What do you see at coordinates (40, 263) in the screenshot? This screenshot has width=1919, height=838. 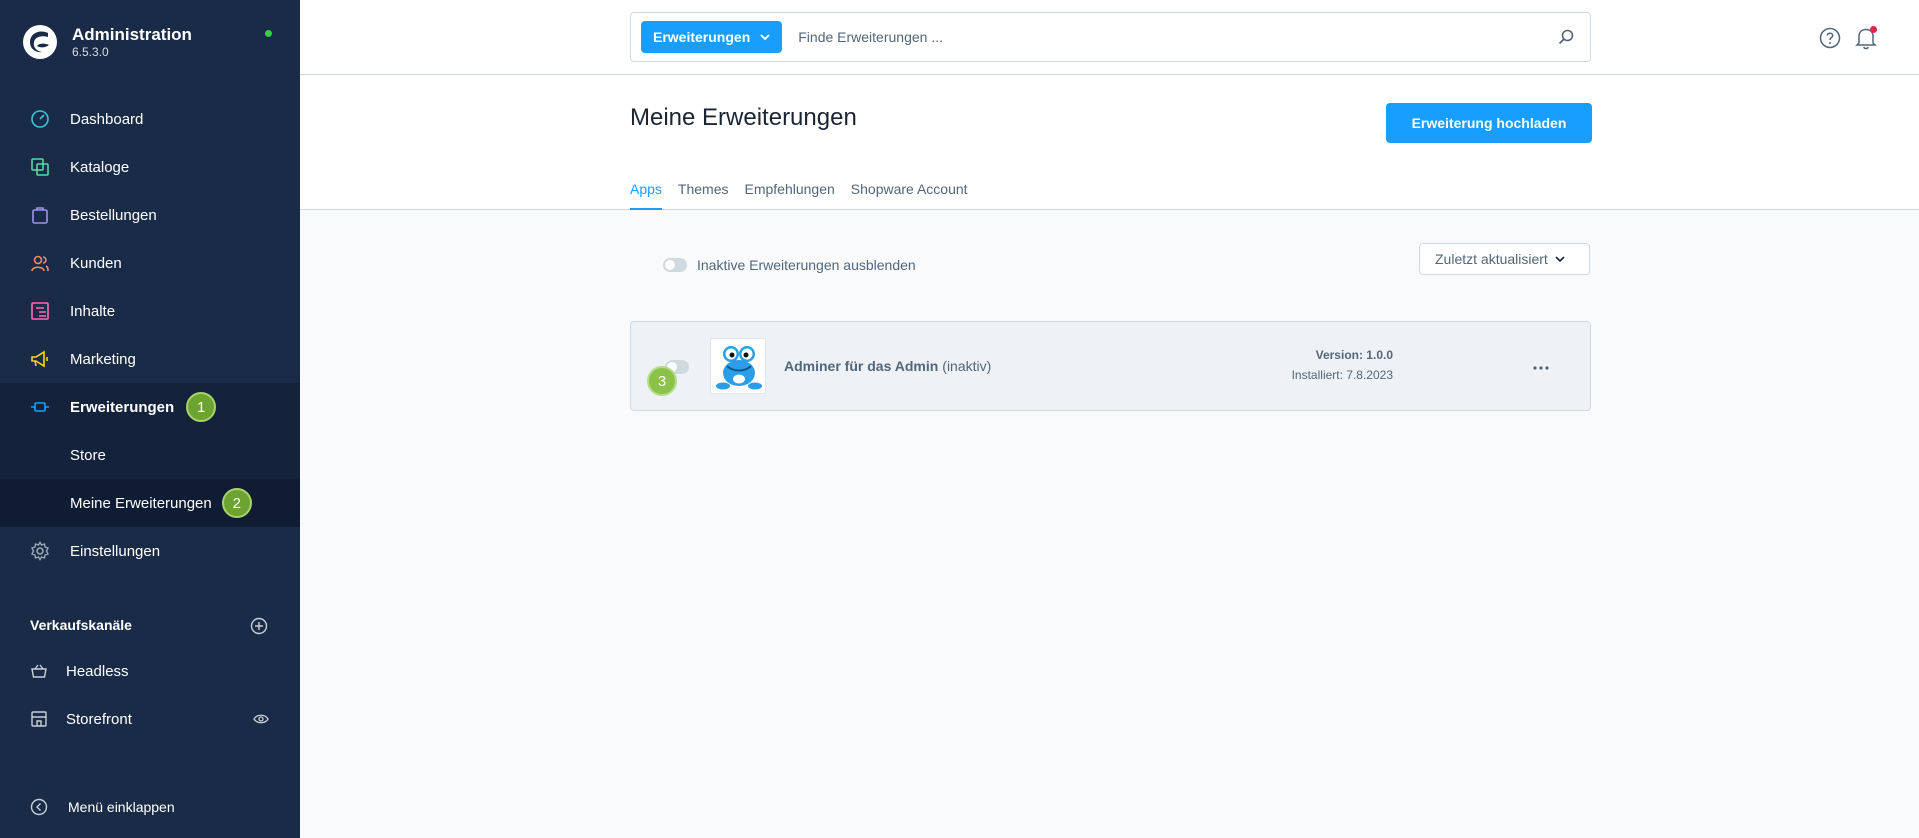 I see `customers-icon` at bounding box center [40, 263].